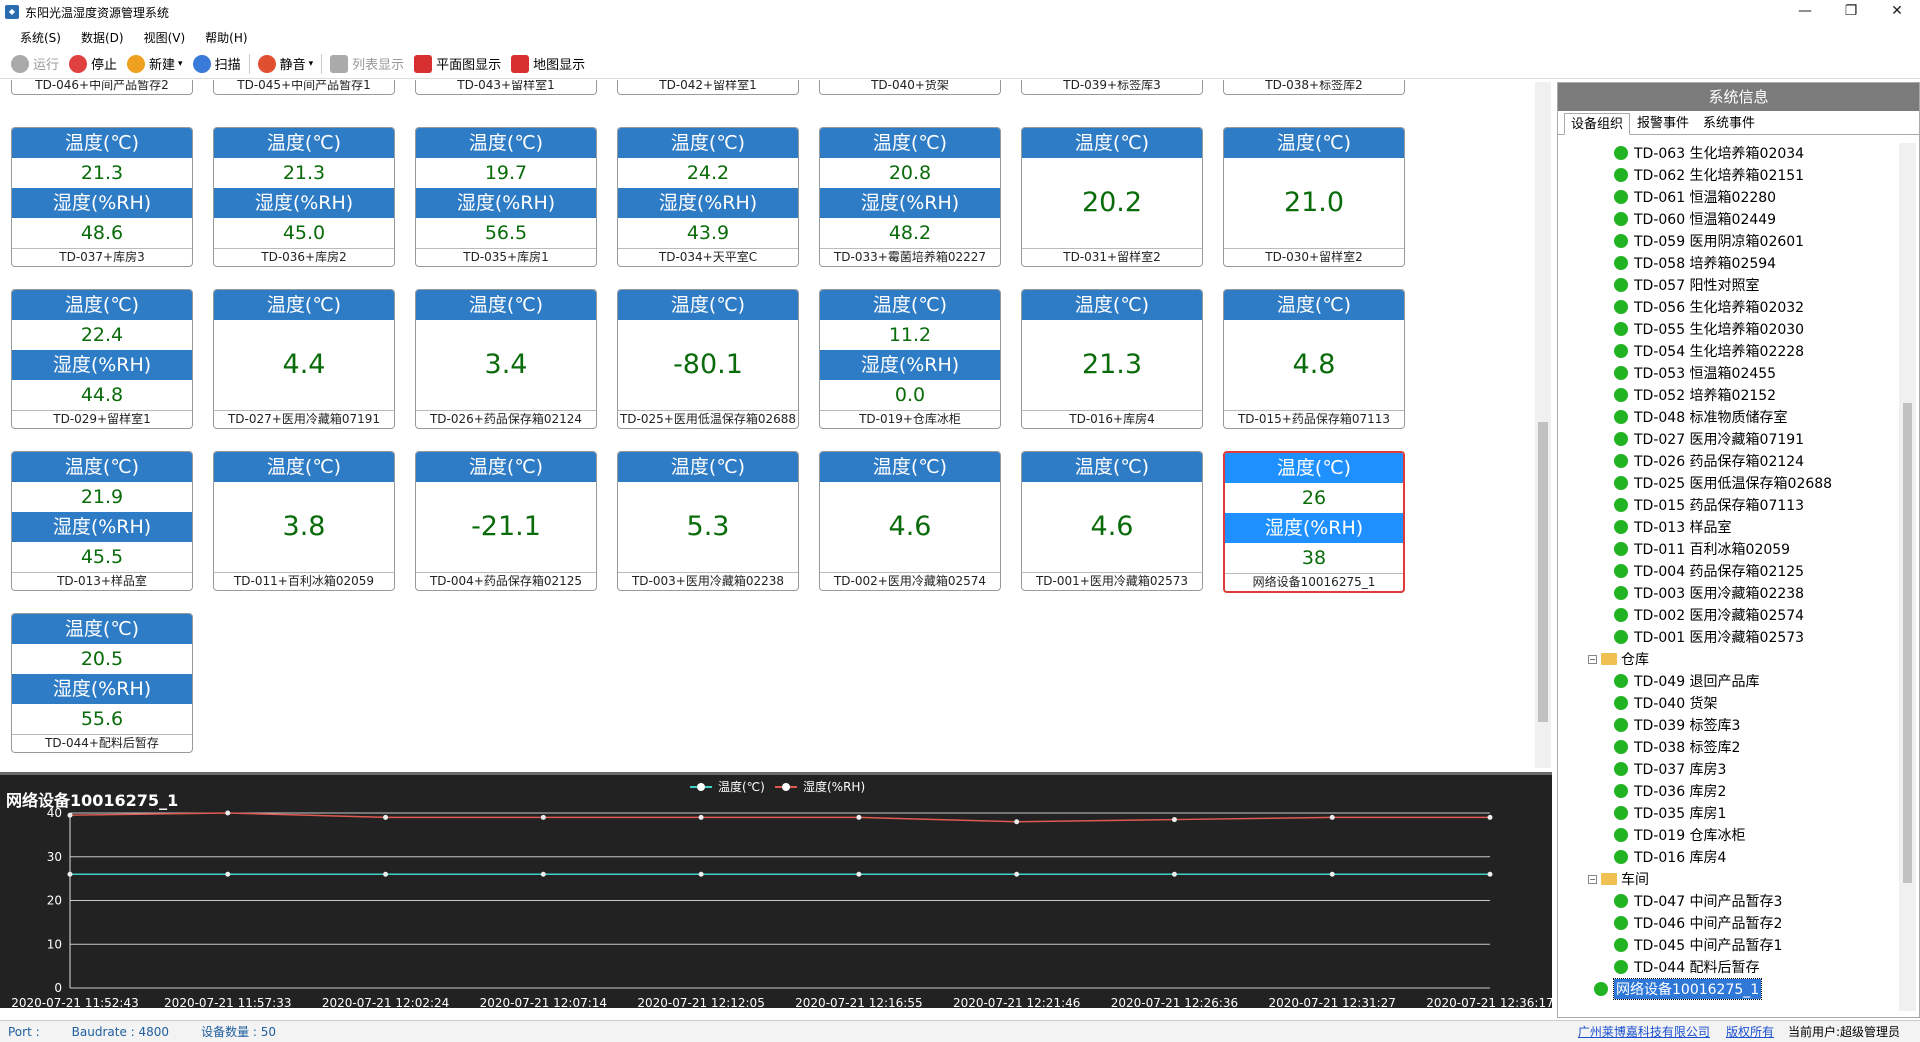  Describe the element at coordinates (1709, 351) in the screenshot. I see `tree-device: TD-054 生化培养箱02228` at that location.